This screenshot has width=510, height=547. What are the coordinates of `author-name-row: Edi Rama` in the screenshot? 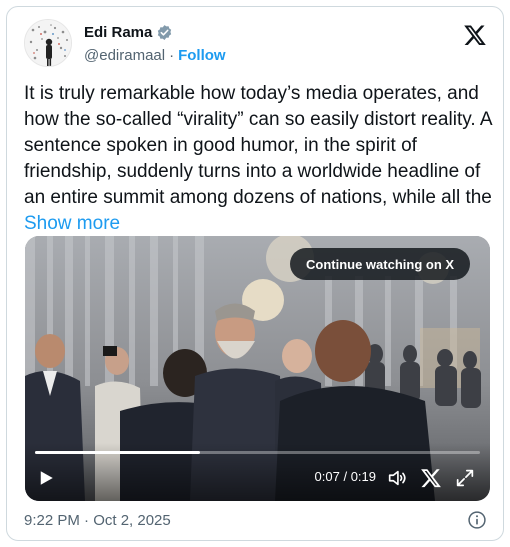 It's located at (128, 32).